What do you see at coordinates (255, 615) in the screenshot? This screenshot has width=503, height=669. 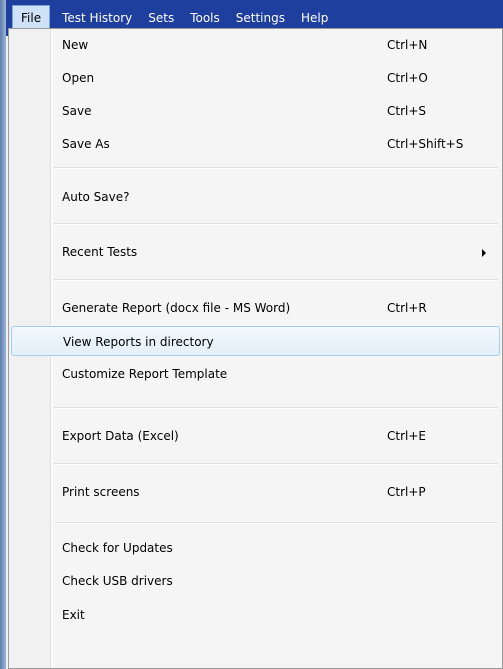 I see `menu-item-exit: Exit` at bounding box center [255, 615].